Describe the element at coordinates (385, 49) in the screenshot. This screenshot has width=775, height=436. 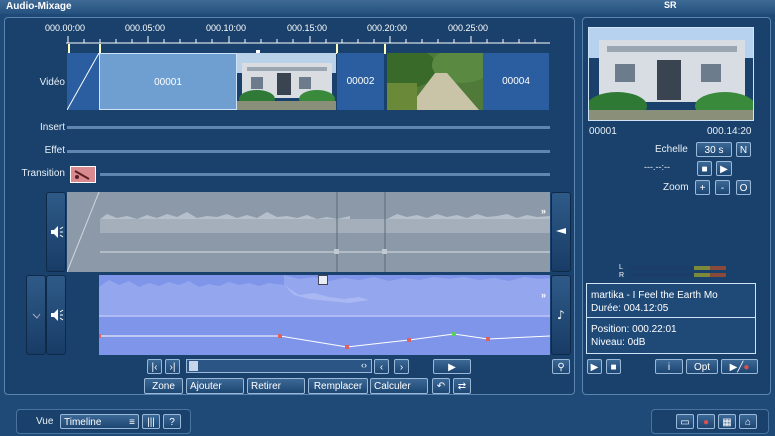
I see `playhead-marker` at that location.